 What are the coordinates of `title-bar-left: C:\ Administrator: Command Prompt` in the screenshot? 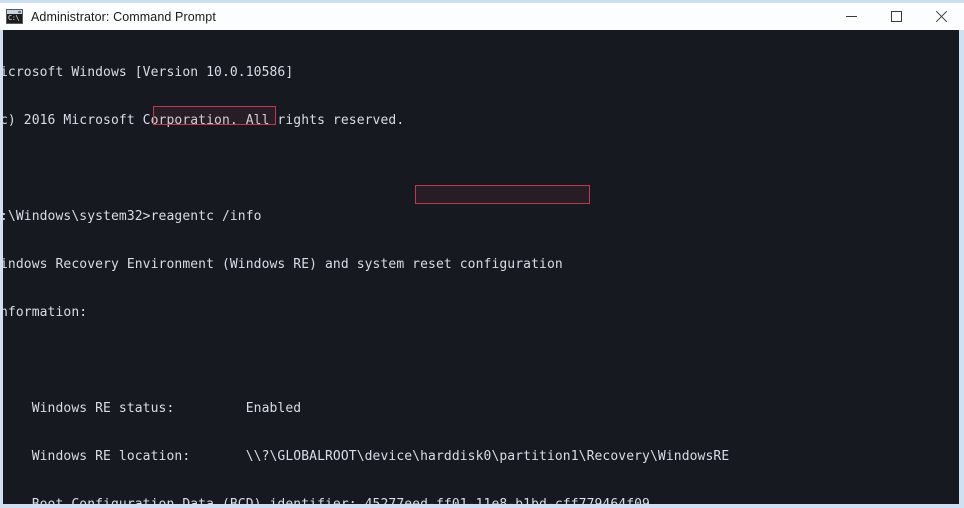 It's located at (414, 16).